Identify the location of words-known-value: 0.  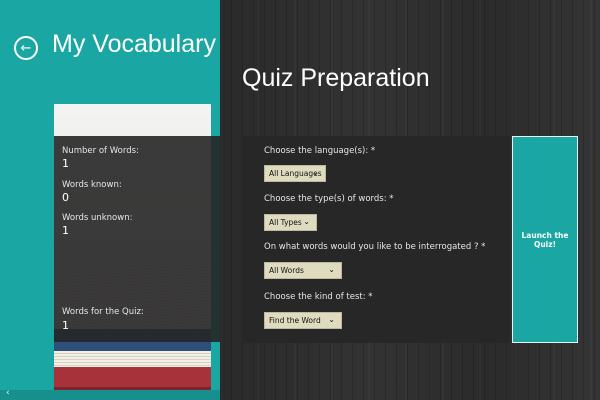
(65, 197).